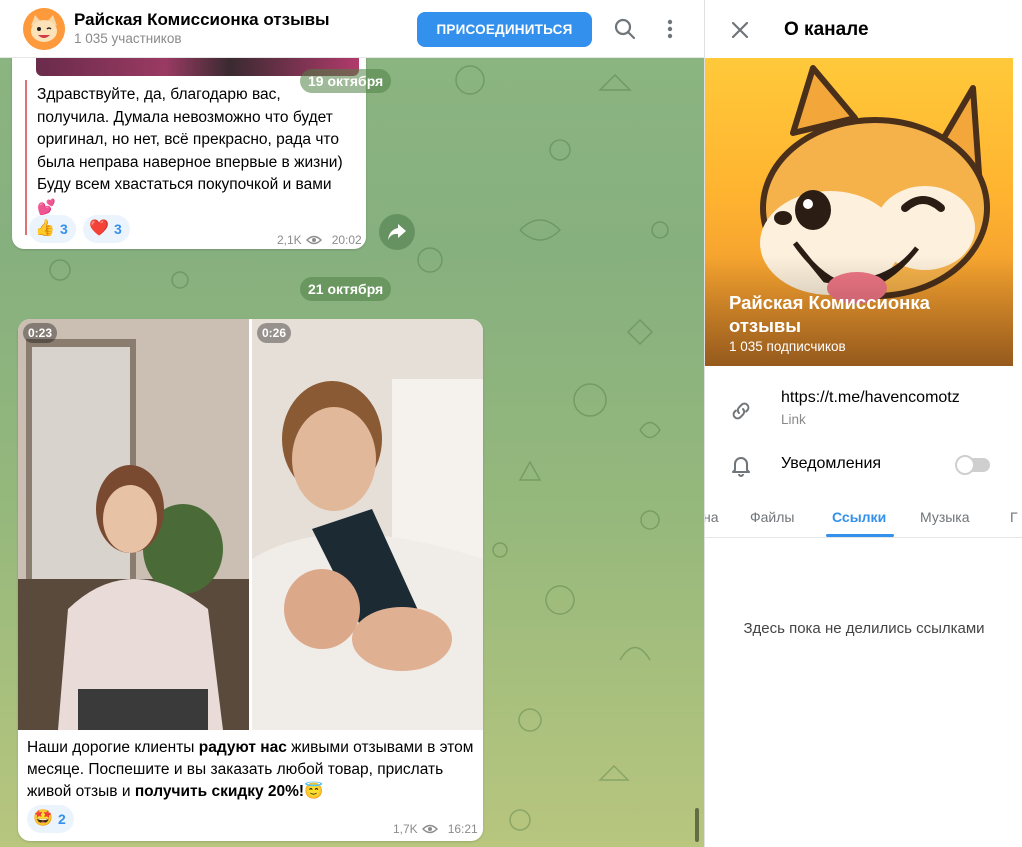 This screenshot has height=847, width=1022. Describe the element at coordinates (859, 517) in the screenshot. I see `tab-links: Ссылки` at that location.